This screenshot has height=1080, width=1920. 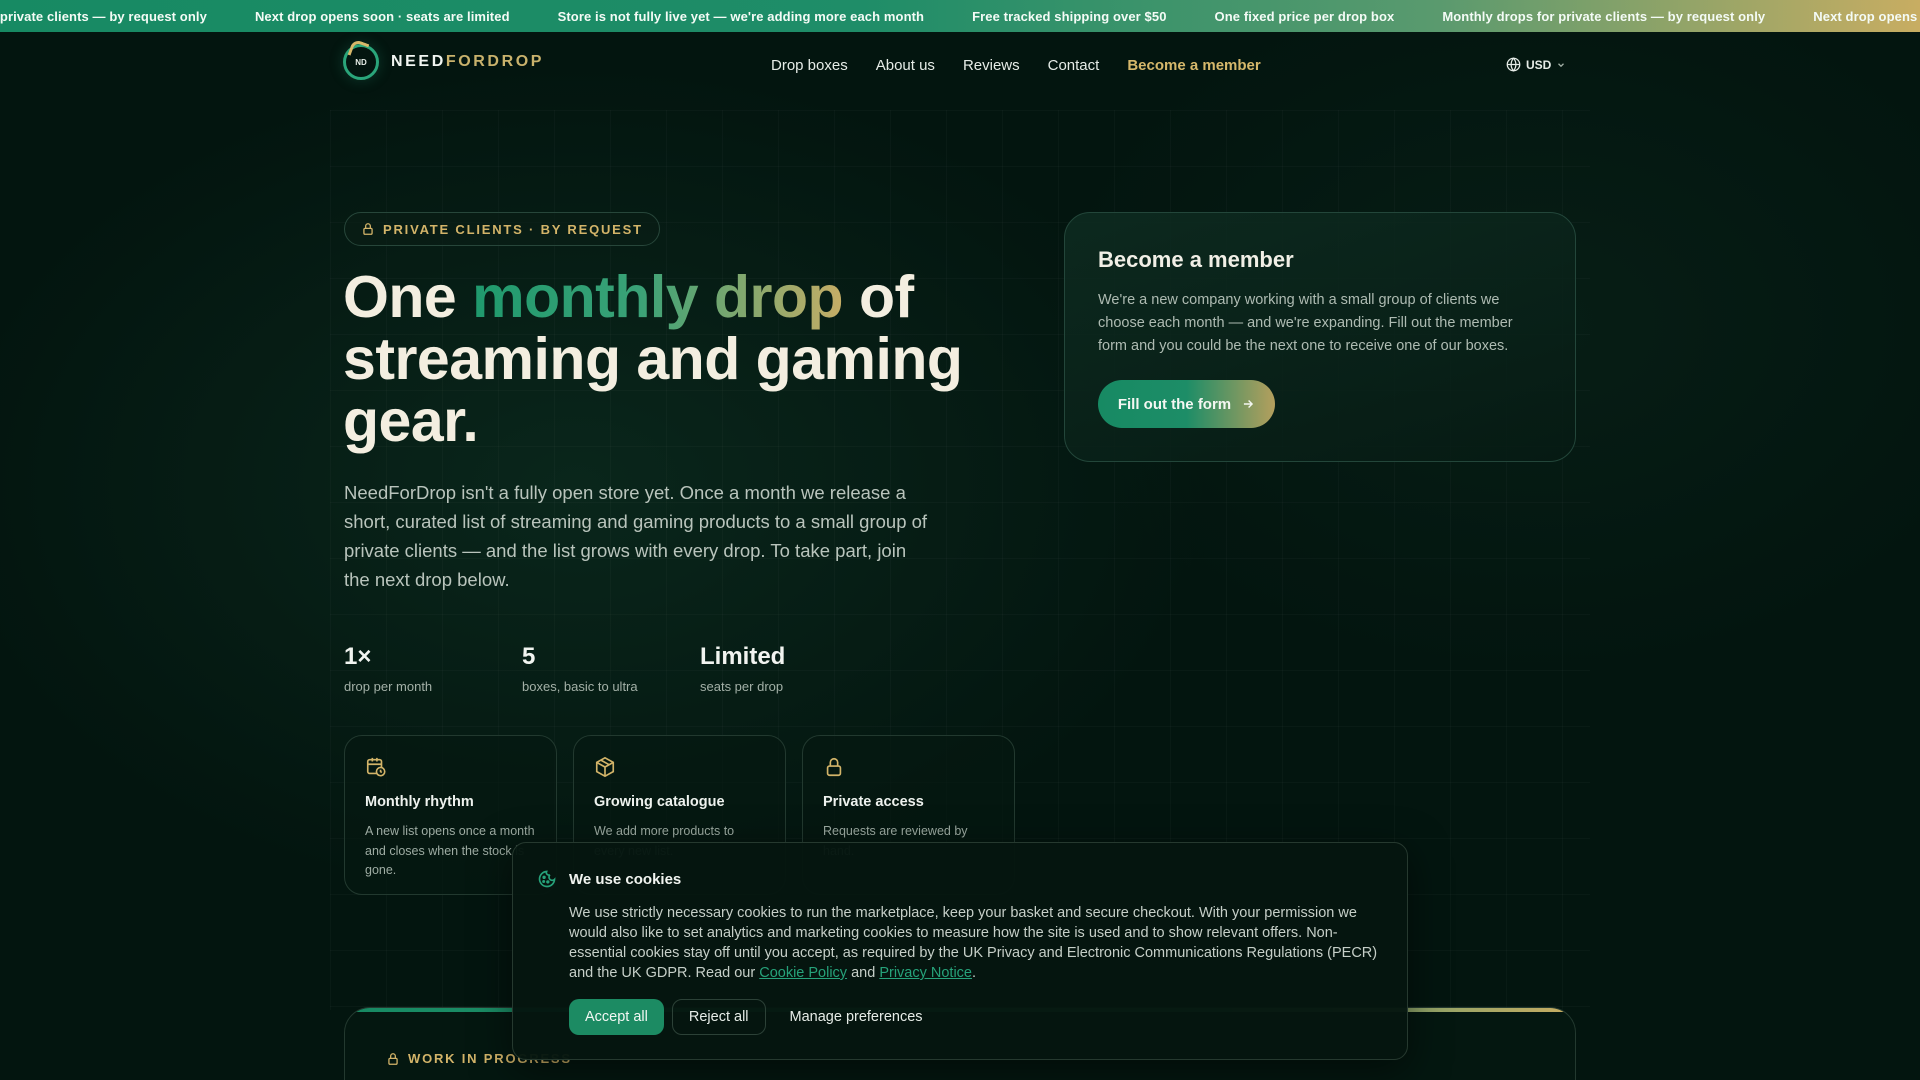 What do you see at coordinates (605, 767) in the screenshot?
I see `box-icon` at bounding box center [605, 767].